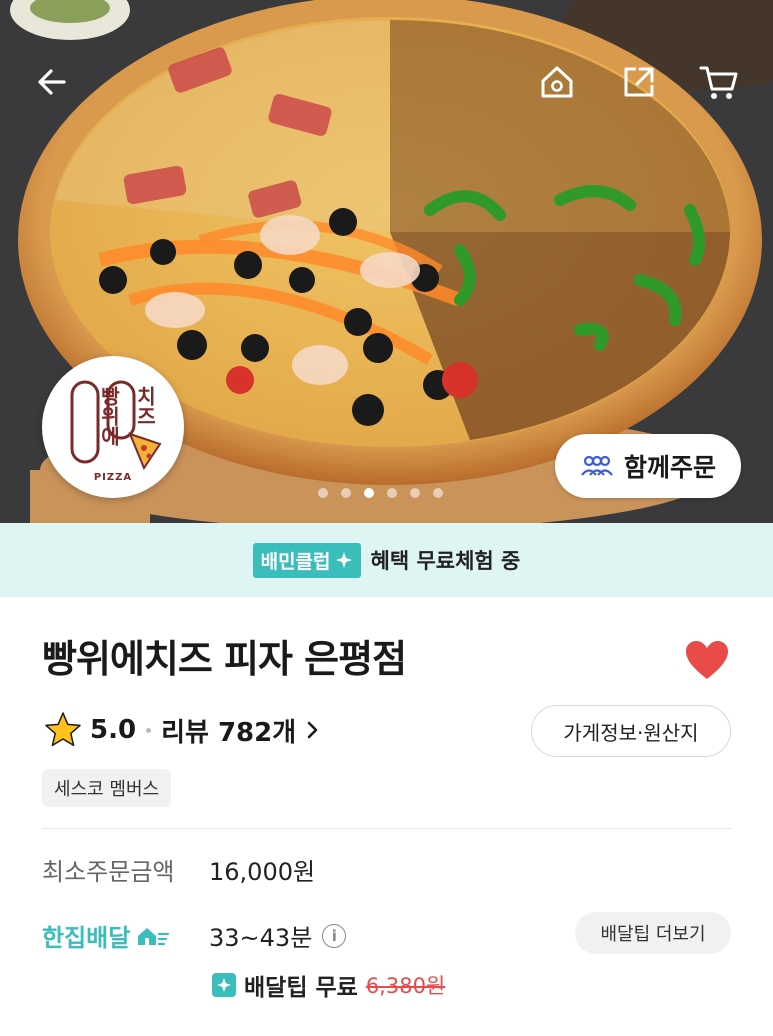 This screenshot has width=773, height=1036. What do you see at coordinates (261, 938) in the screenshot?
I see `delivery-time-value: 33~43분` at bounding box center [261, 938].